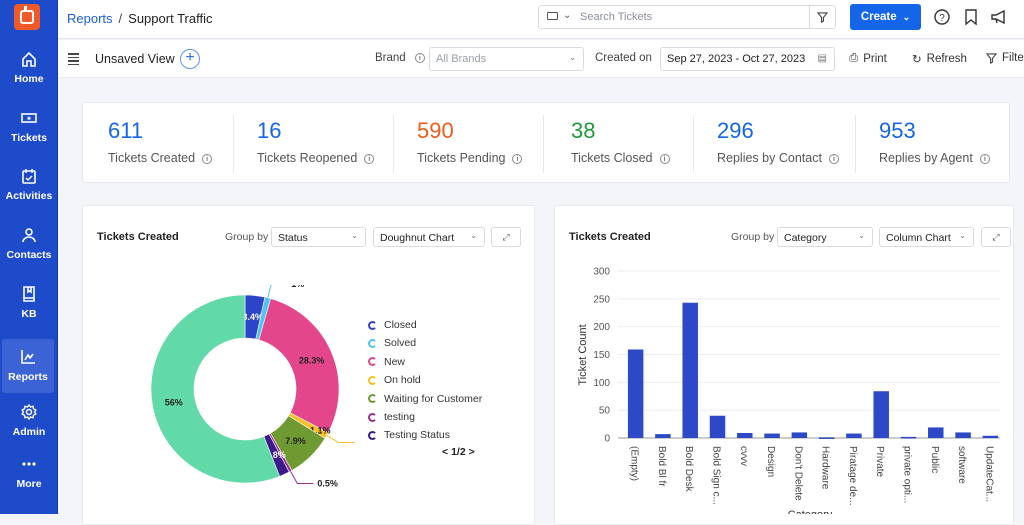  Describe the element at coordinates (29, 303) in the screenshot. I see `sidebar-item-kb: KB` at that location.